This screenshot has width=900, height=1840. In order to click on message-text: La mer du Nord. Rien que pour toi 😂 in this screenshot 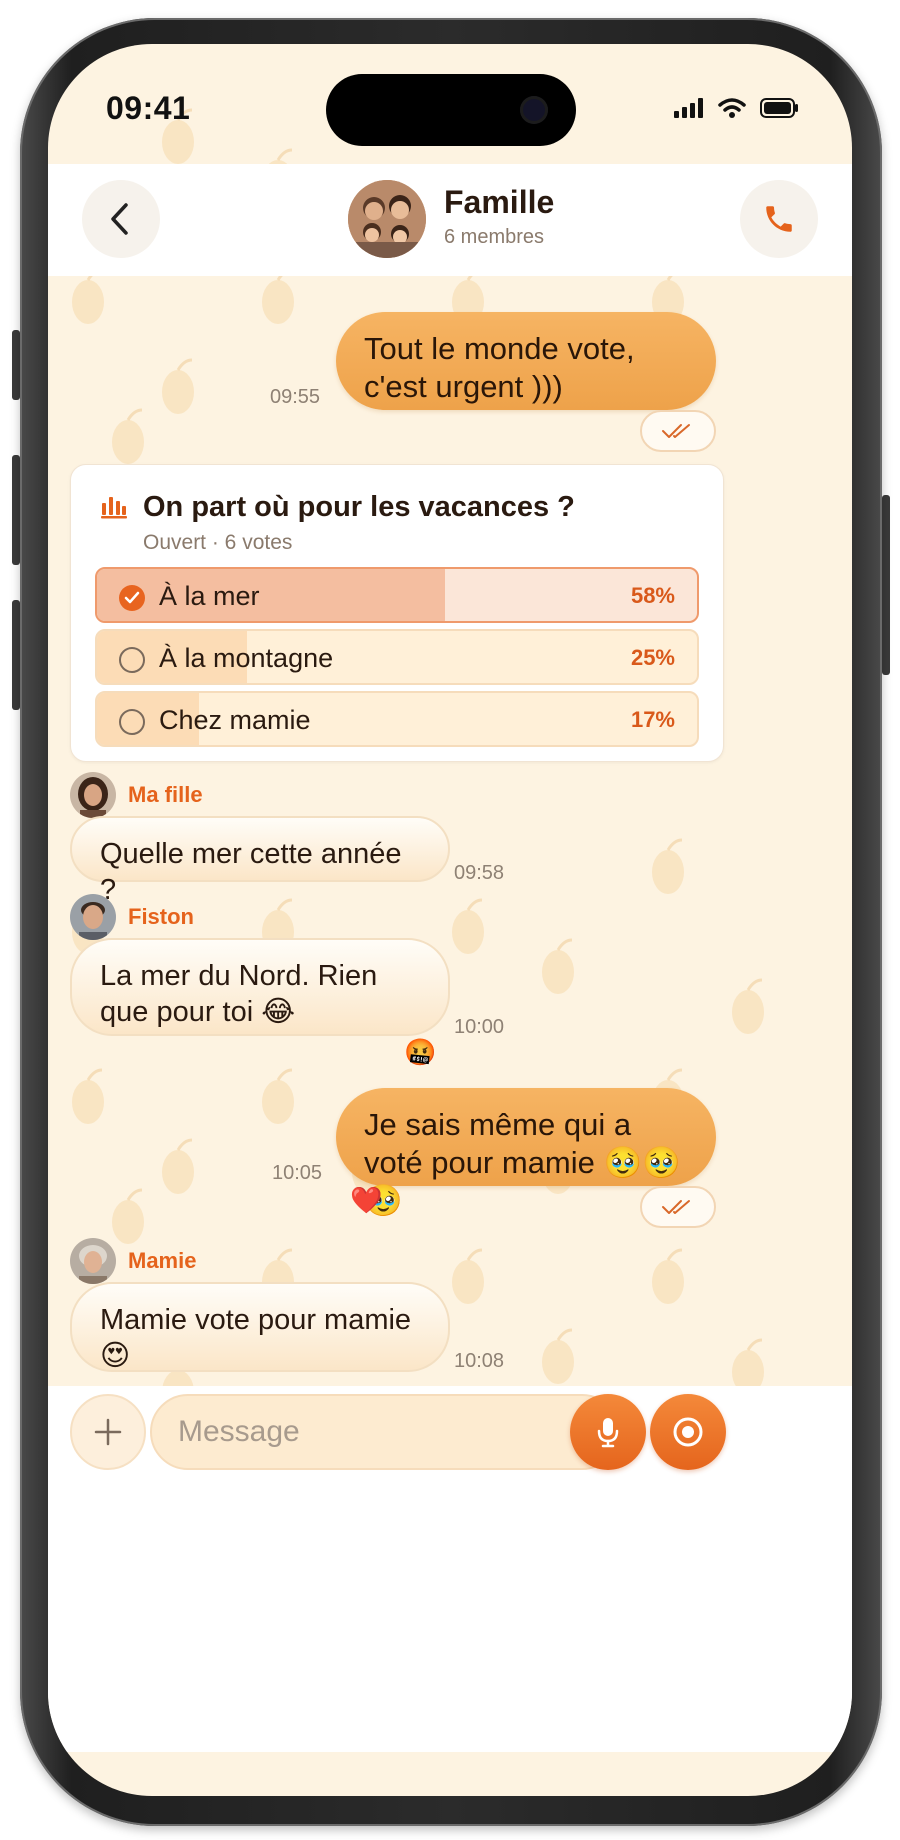, I will do `click(239, 994)`.